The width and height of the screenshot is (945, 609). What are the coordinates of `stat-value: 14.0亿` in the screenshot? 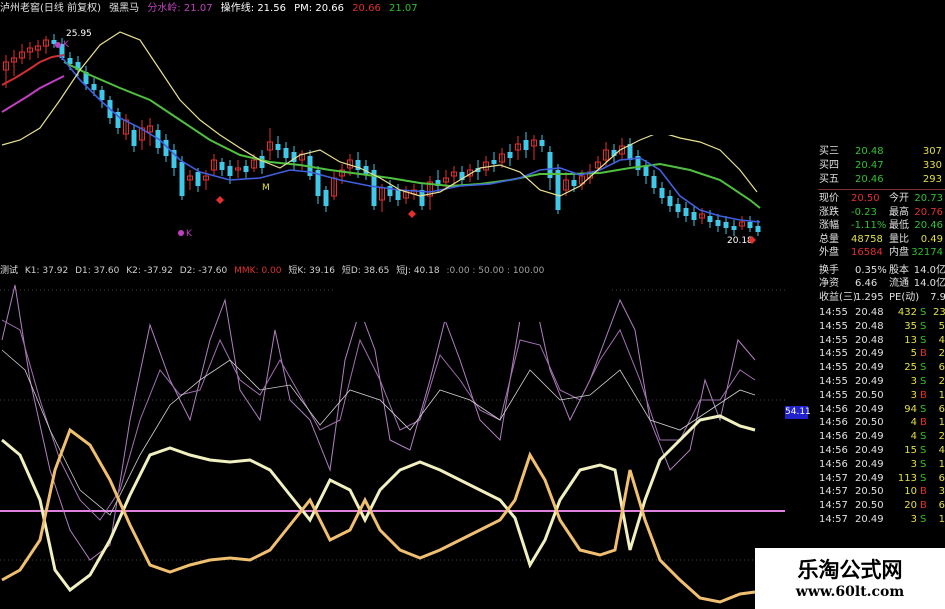 It's located at (929, 270).